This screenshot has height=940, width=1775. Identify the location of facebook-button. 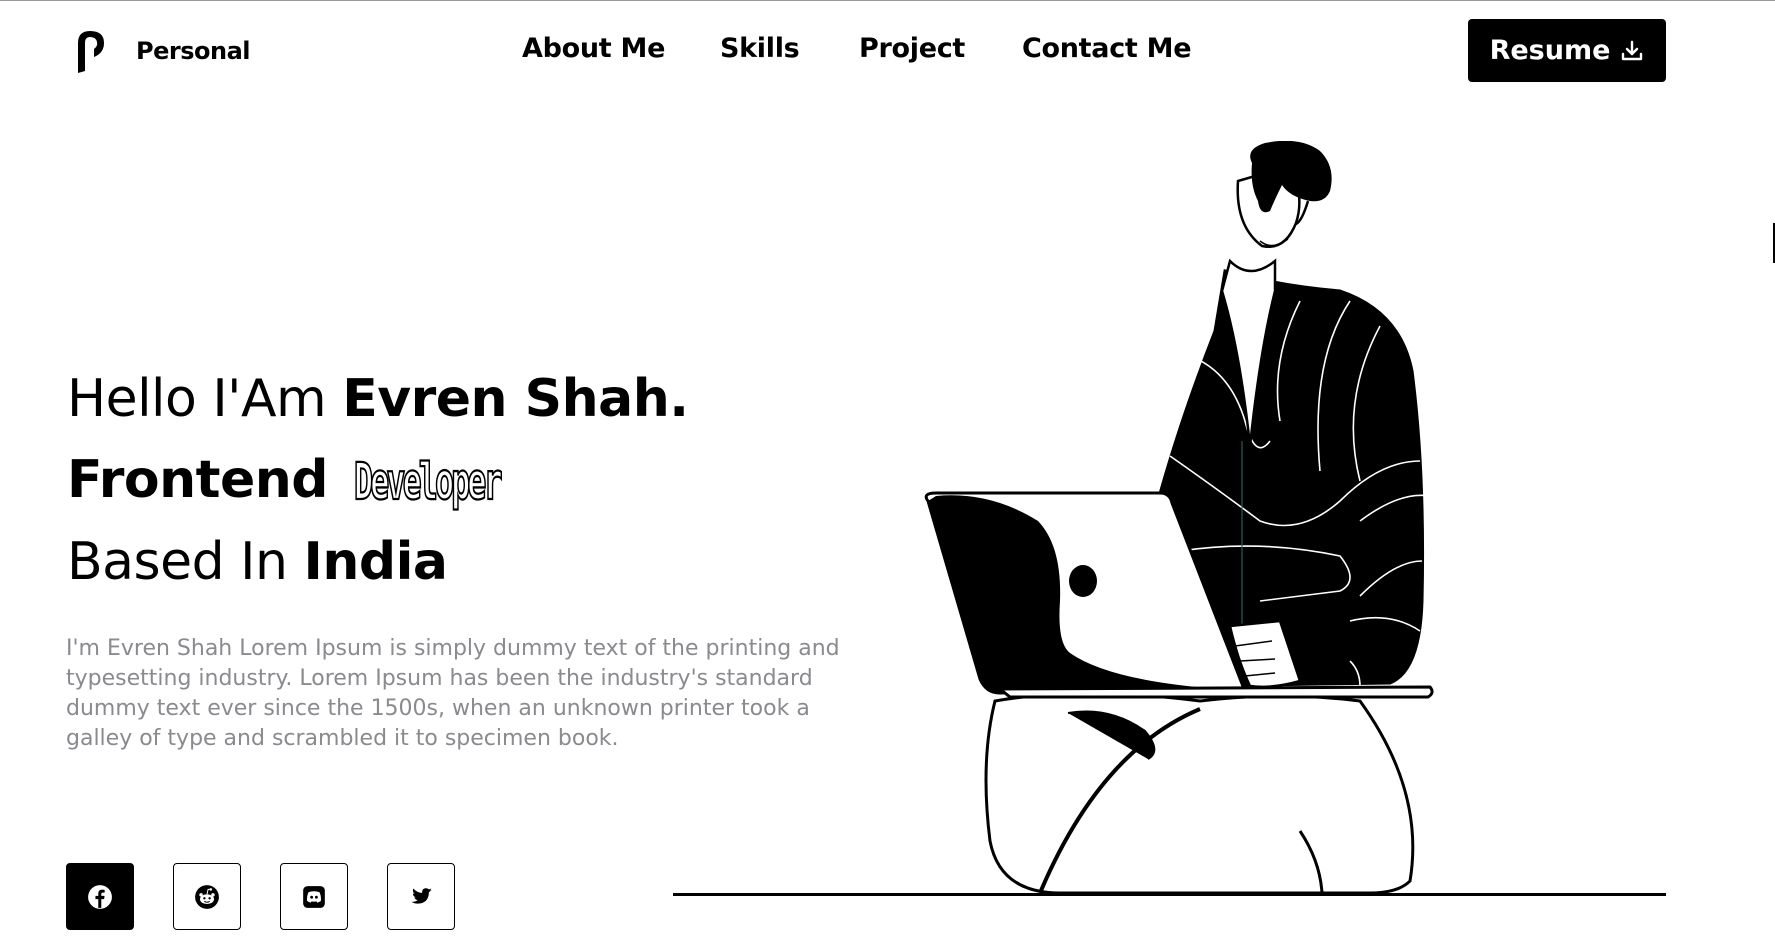
(100, 896).